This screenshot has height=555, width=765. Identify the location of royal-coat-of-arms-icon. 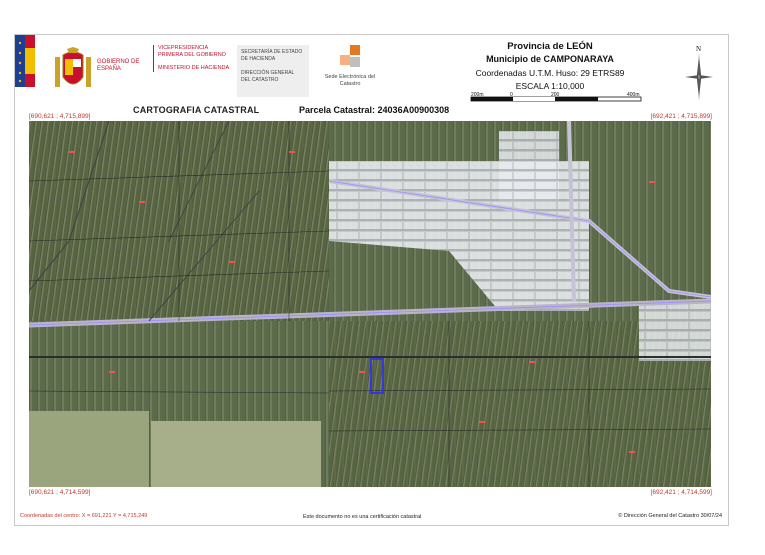
(73, 67).